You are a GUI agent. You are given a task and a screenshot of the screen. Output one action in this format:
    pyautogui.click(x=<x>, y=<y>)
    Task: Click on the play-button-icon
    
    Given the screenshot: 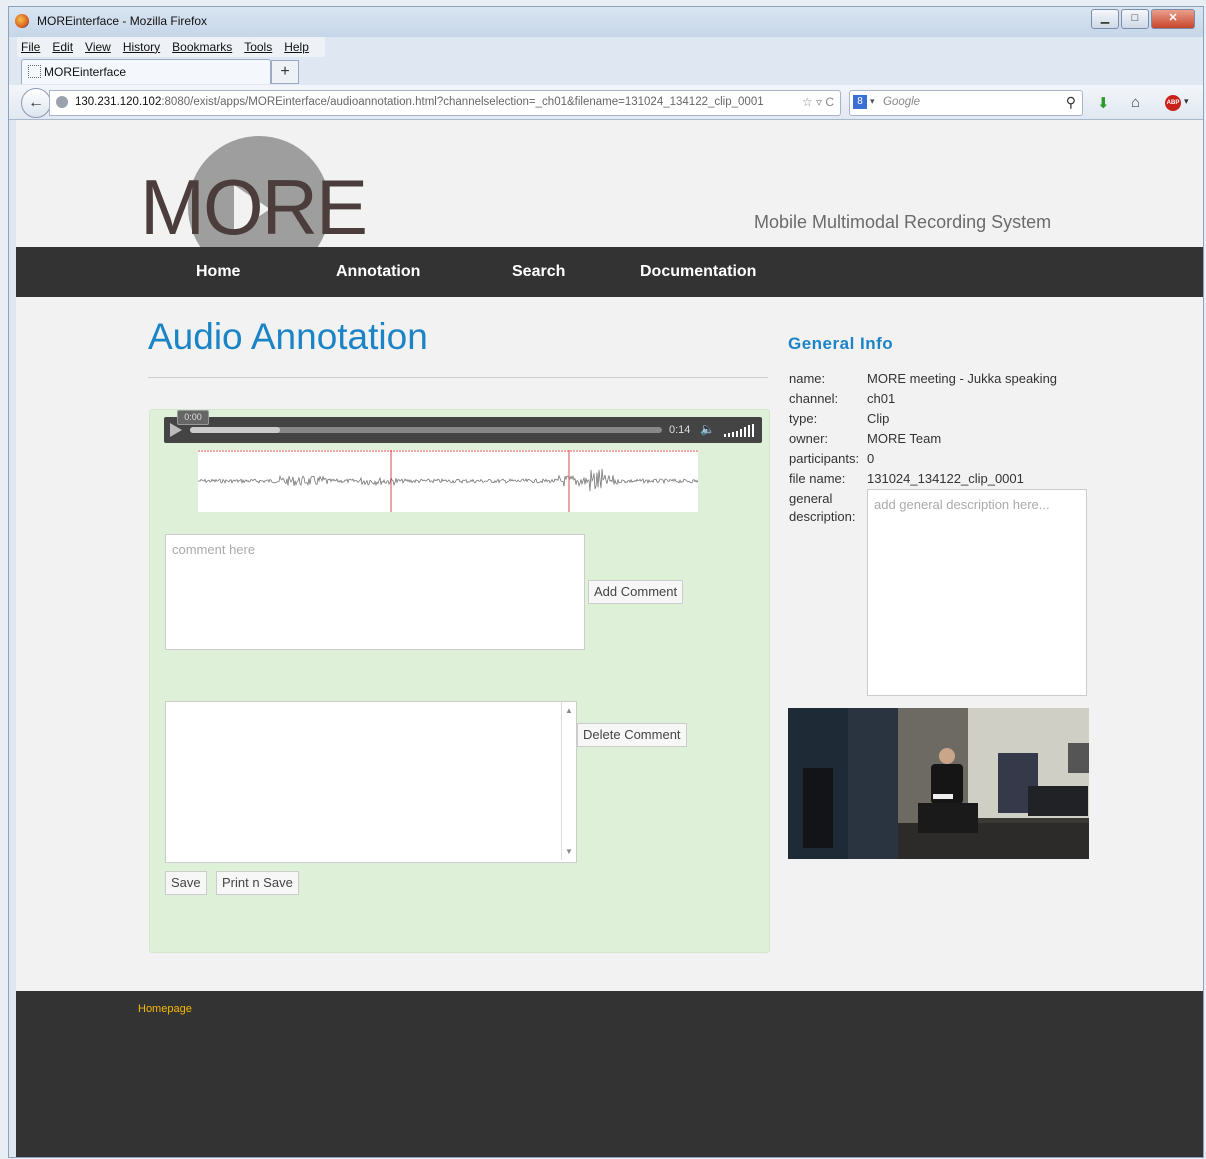 What is the action you would take?
    pyautogui.click(x=176, y=430)
    